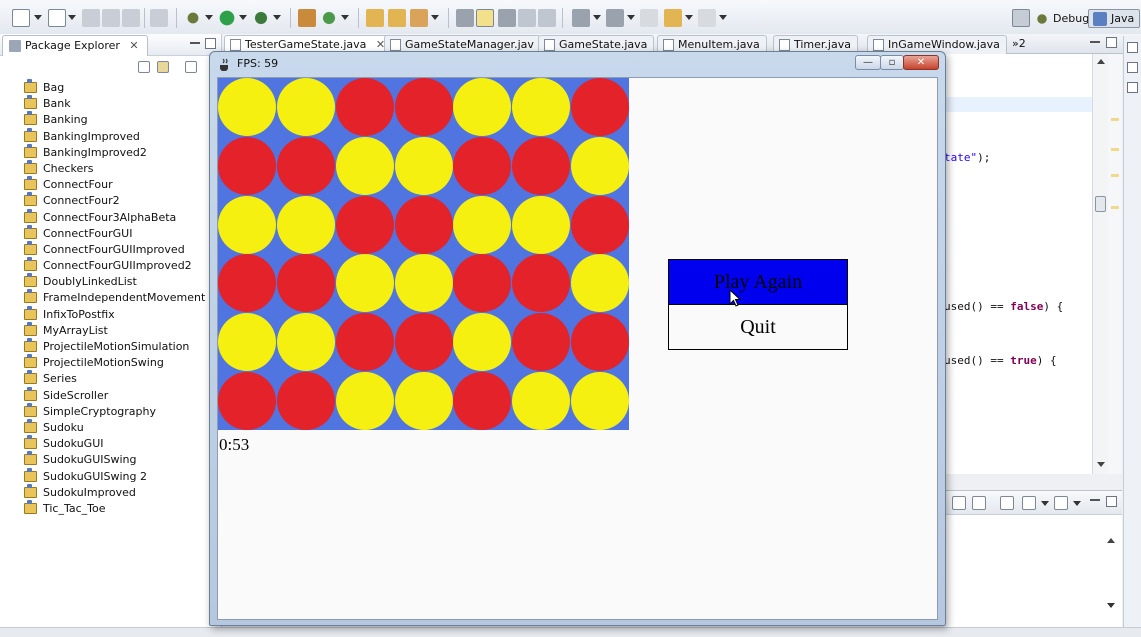 This screenshot has width=1141, height=637. I want to click on new-package-icon, so click(307, 18).